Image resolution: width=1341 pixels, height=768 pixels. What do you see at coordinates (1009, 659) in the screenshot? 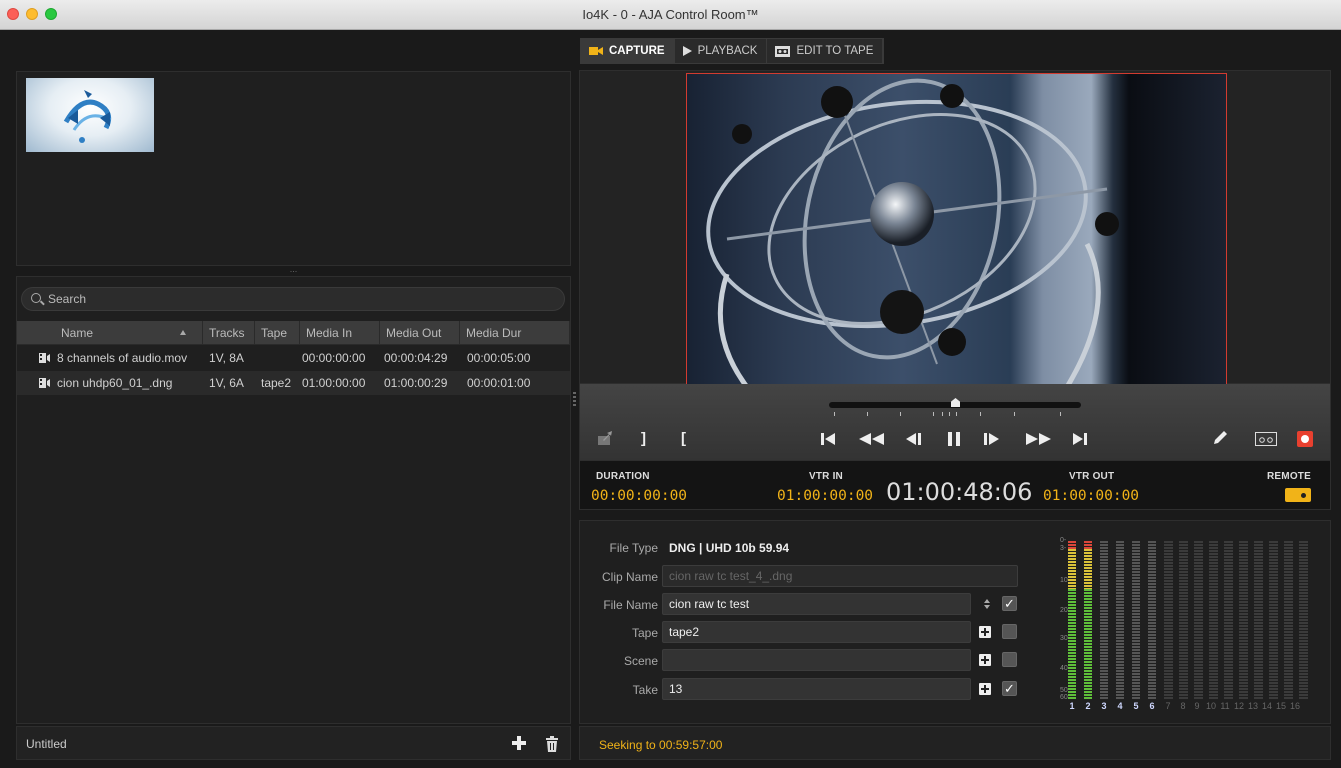
I see `scene-checkbox` at bounding box center [1009, 659].